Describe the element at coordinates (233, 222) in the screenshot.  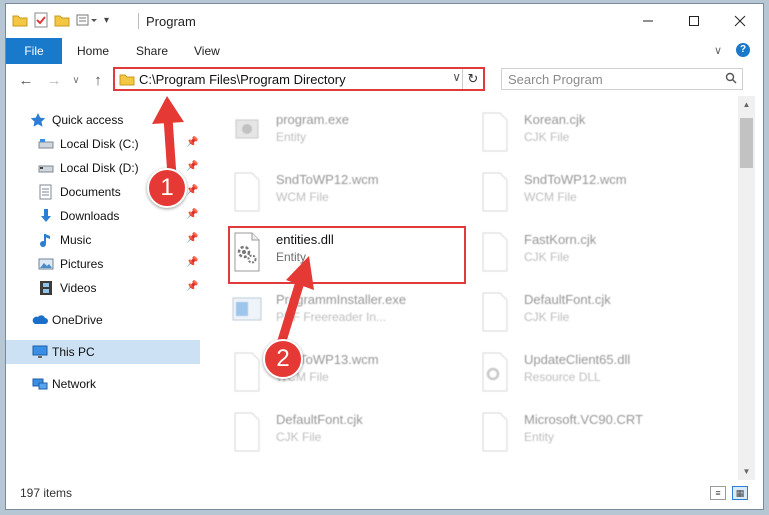
I see `annotation-overlay` at that location.